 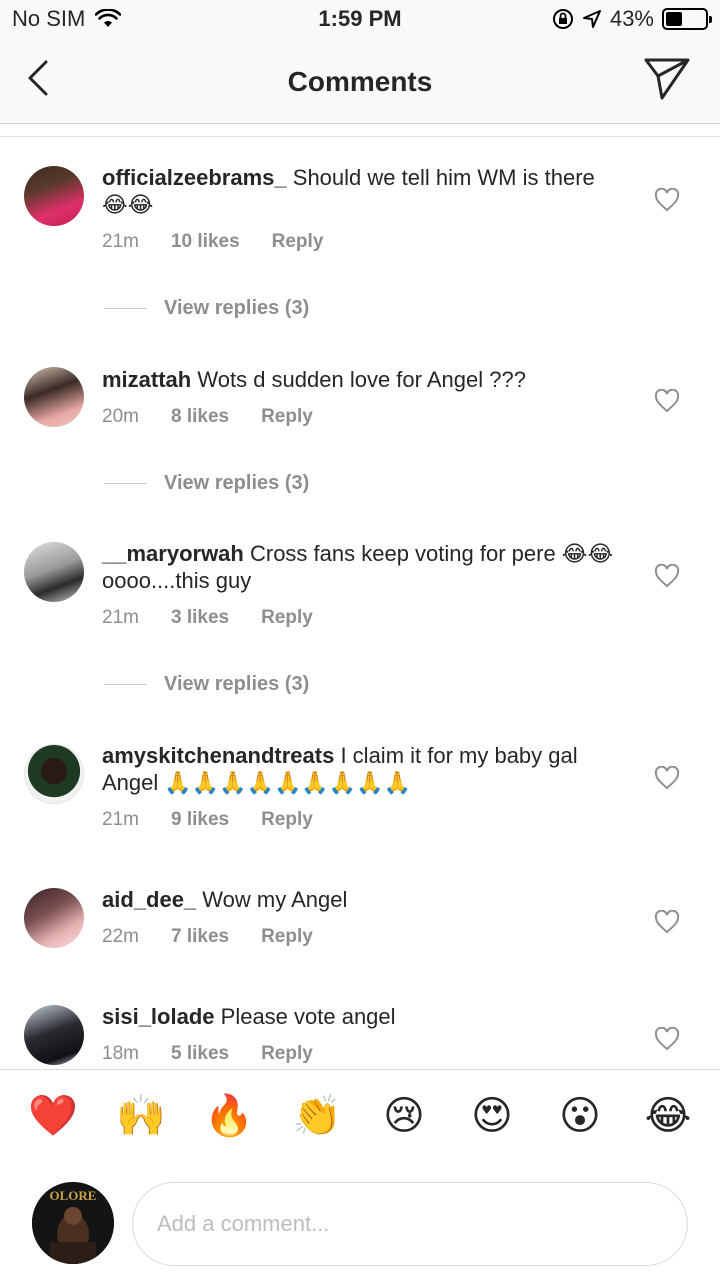 I want to click on page-title: Comments, so click(x=360, y=81).